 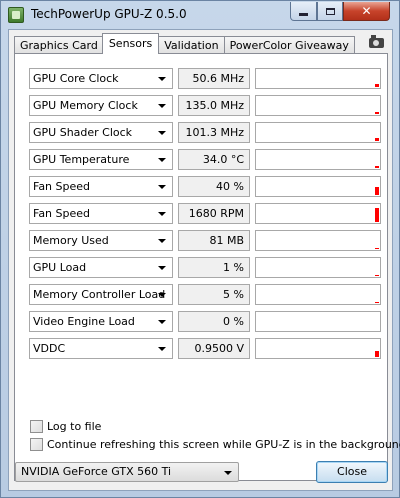 What do you see at coordinates (101, 348) in the screenshot?
I see `sensor-select: VDDC` at bounding box center [101, 348].